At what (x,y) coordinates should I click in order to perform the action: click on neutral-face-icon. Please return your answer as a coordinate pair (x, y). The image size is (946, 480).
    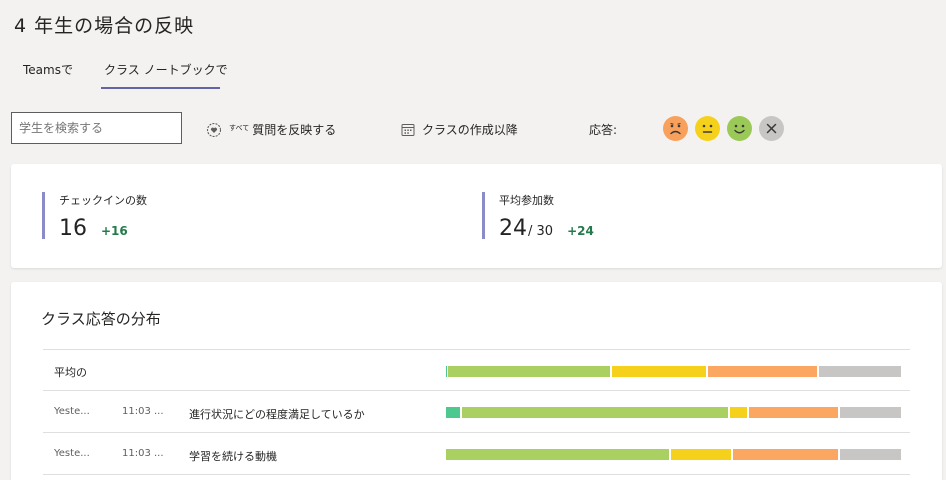
    Looking at the image, I should click on (707, 128).